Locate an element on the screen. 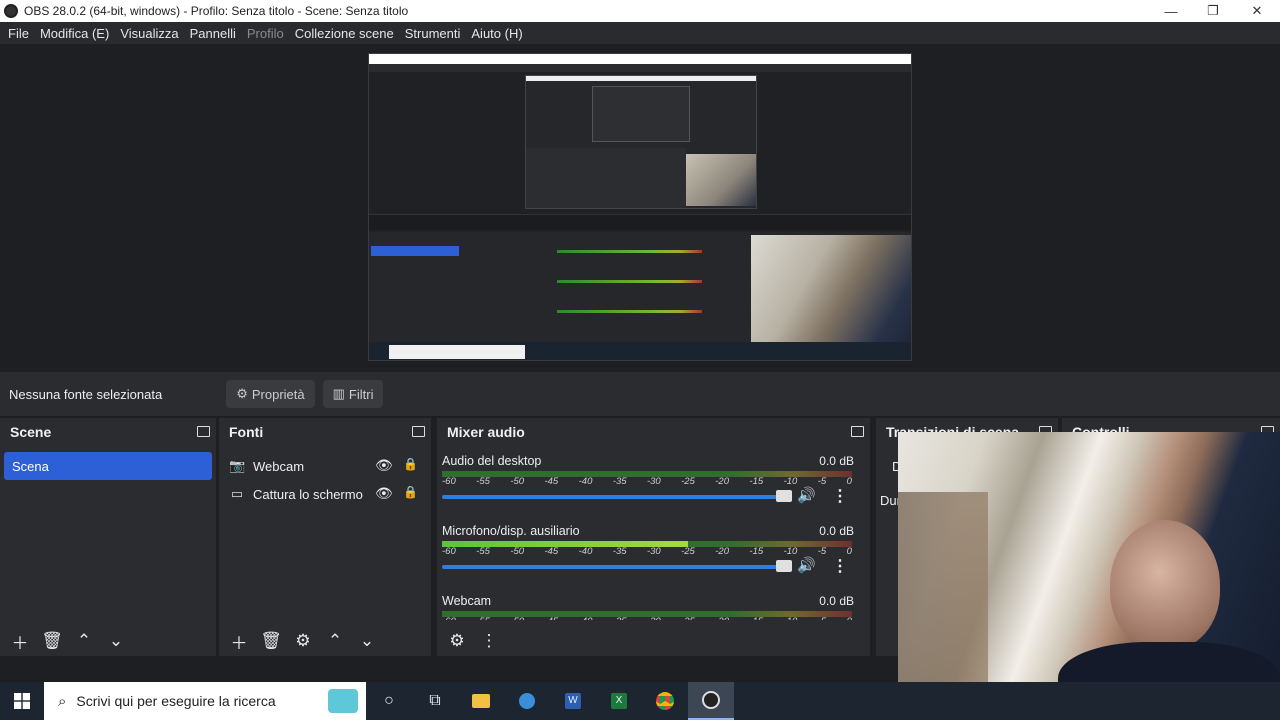 This screenshot has height=720, width=1280. meter-tick: -40 is located at coordinates (585, 481).